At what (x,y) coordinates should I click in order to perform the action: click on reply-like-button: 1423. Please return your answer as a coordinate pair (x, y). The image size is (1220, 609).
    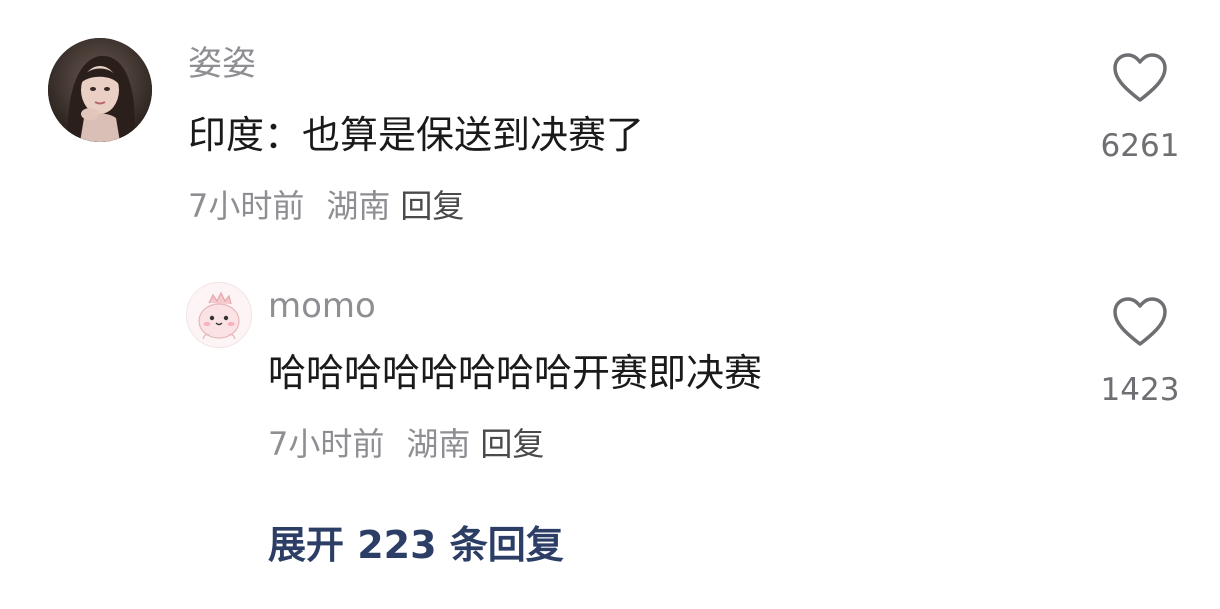
    Looking at the image, I should click on (1140, 352).